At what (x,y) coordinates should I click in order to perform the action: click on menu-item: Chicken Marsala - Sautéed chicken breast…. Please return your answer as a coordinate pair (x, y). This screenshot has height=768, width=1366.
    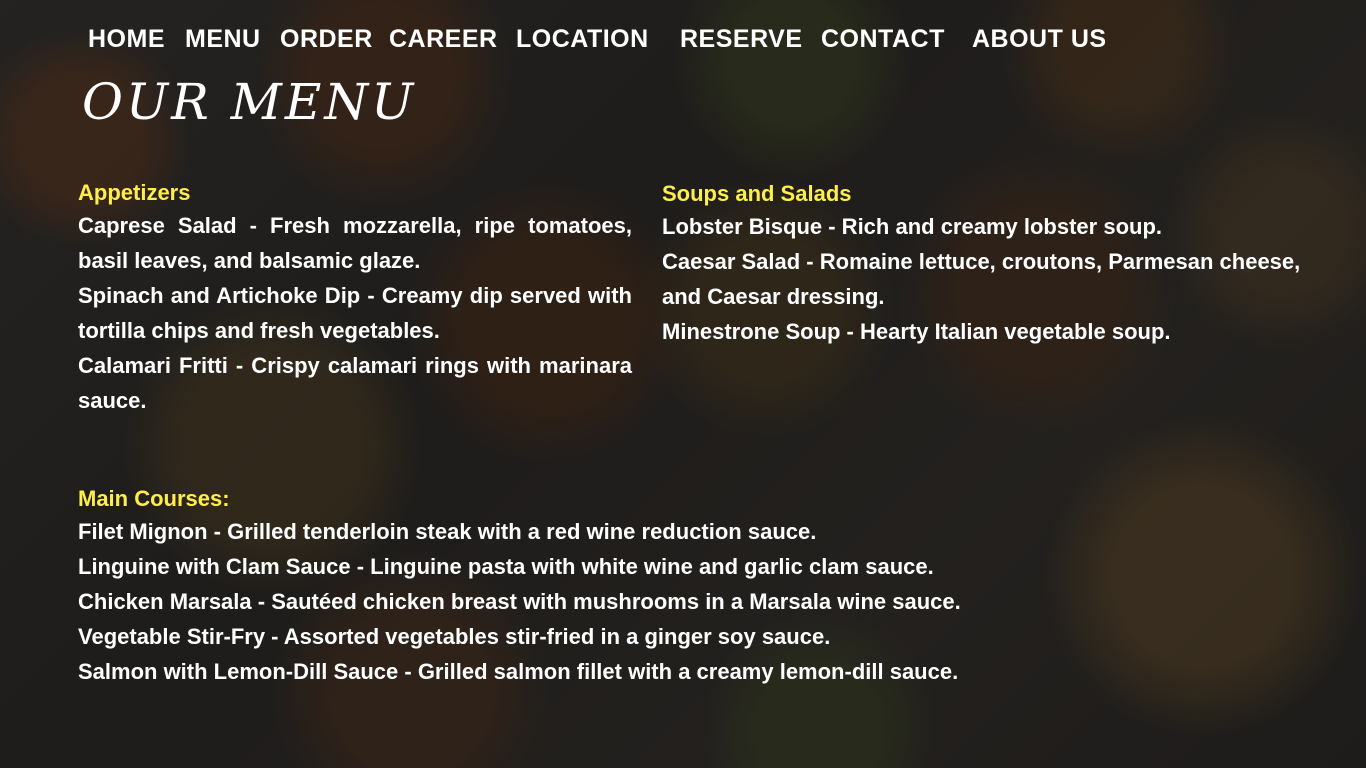
    Looking at the image, I should click on (519, 601).